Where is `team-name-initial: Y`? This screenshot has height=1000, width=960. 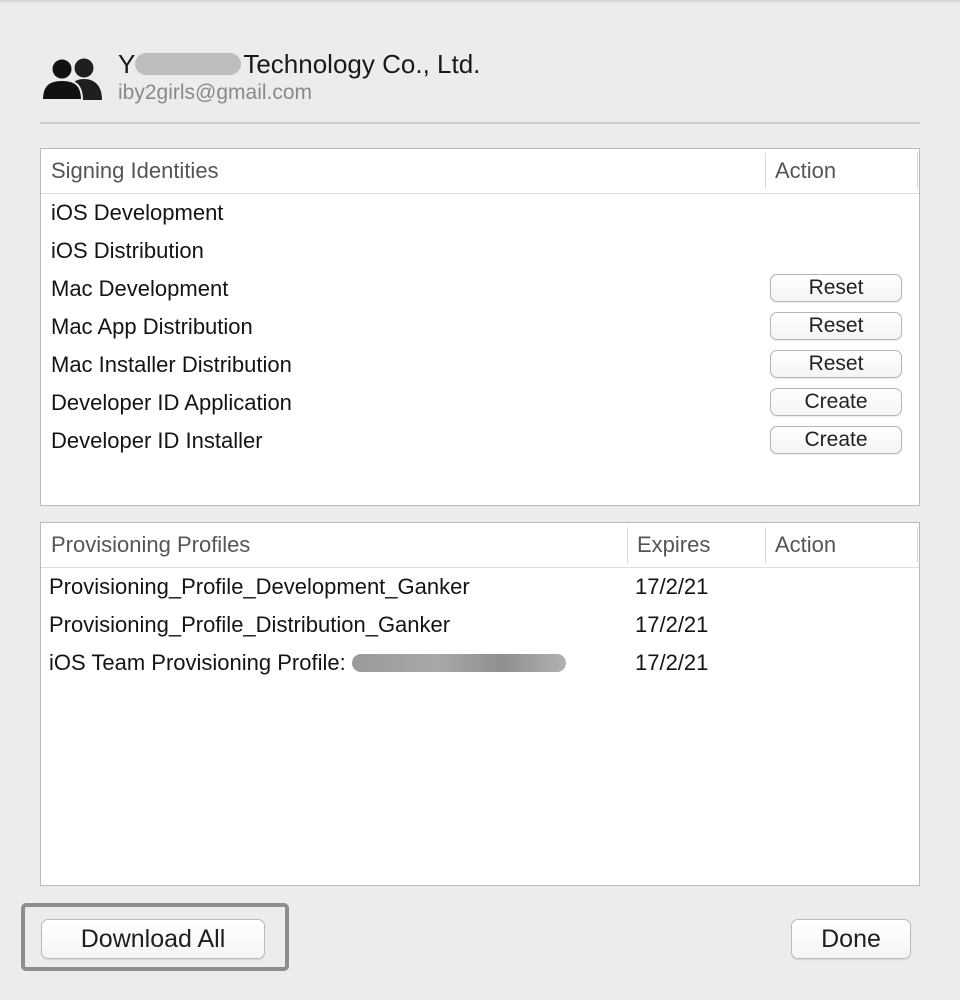 team-name-initial: Y is located at coordinates (127, 64).